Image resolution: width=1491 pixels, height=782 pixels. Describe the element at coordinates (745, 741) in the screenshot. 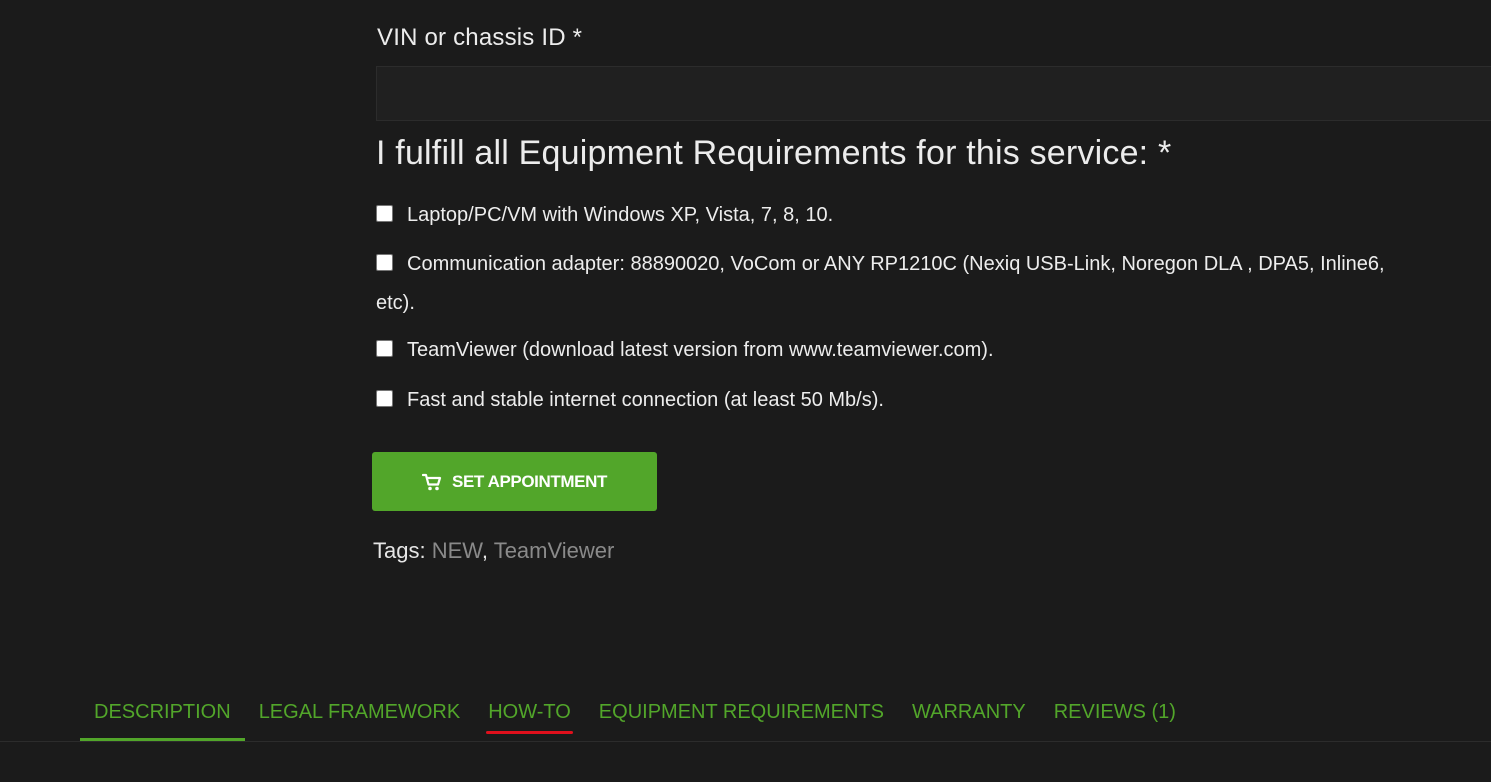

I see `tabs-divider` at that location.